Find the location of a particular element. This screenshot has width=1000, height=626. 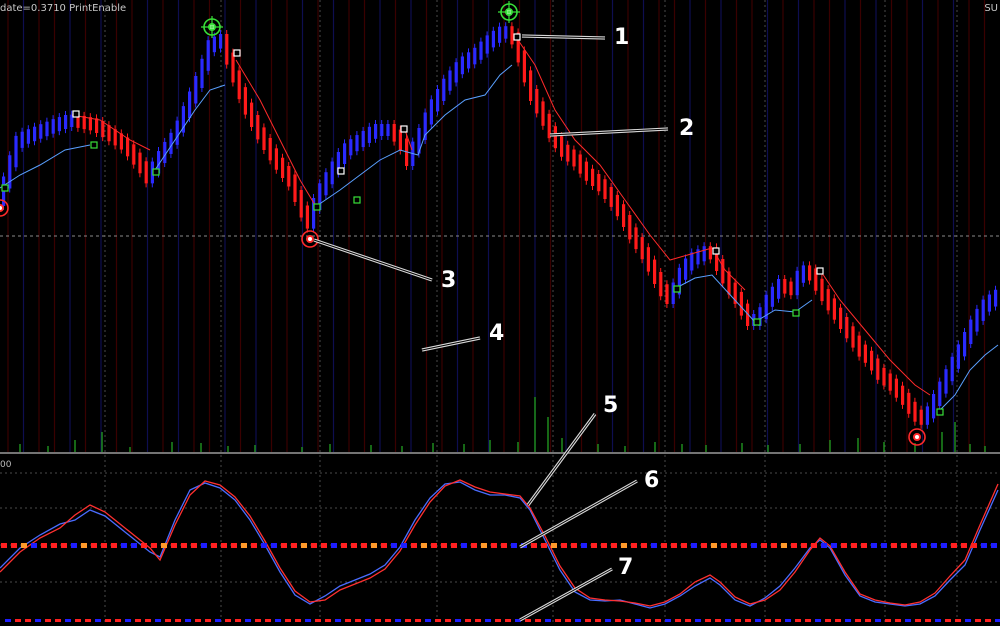

callout-number: 2 is located at coordinates (686, 128).